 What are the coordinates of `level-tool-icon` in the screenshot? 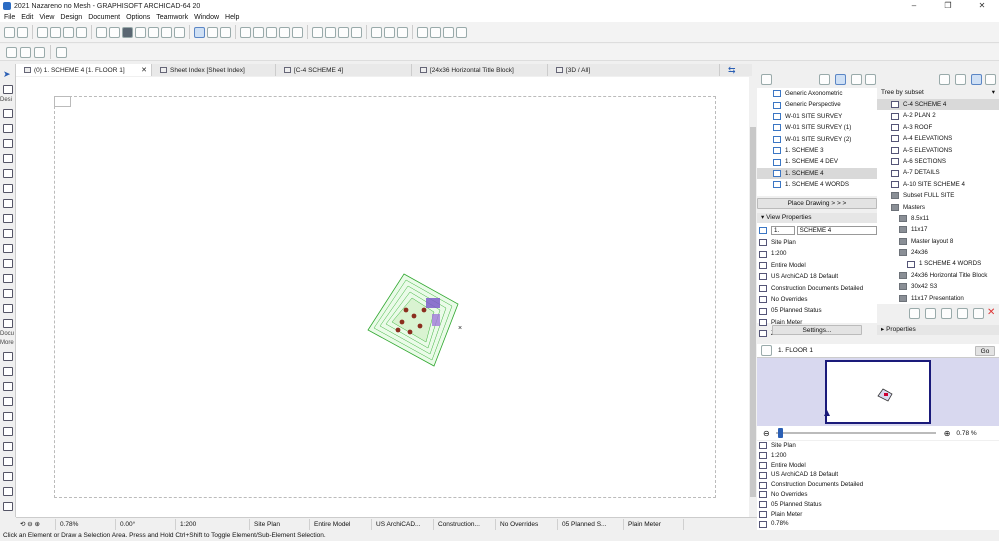 It's located at (8, 371).